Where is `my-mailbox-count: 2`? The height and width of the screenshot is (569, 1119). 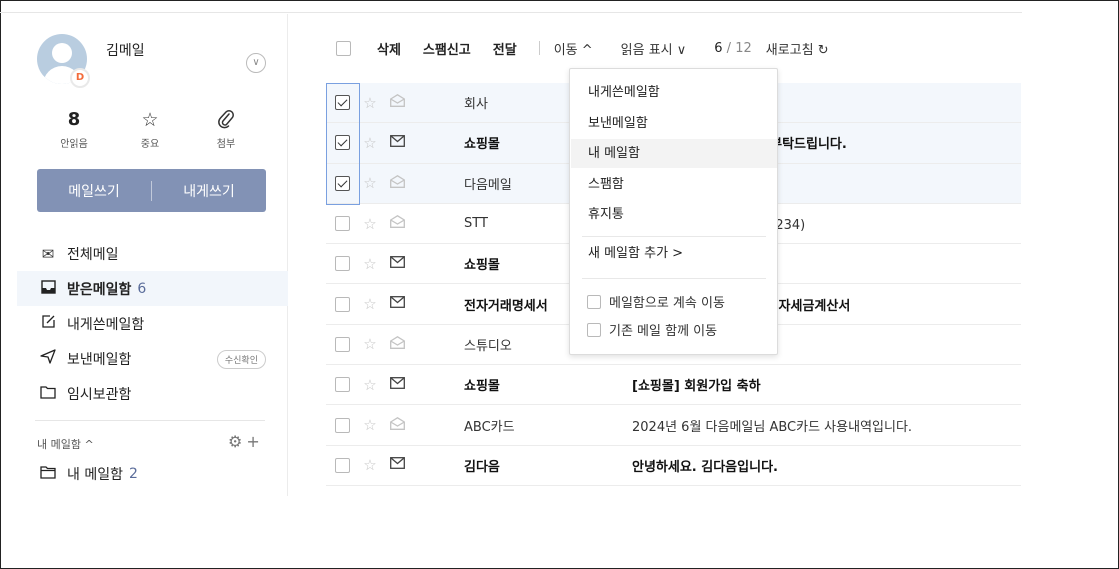
my-mailbox-count: 2 is located at coordinates (133, 474).